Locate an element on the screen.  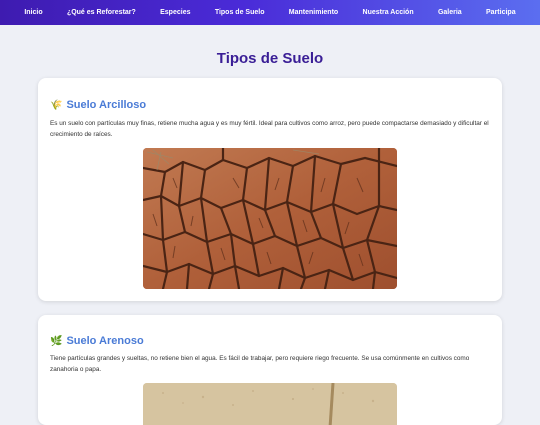
soil-card-heading: 🌾 Suelo Arcilloso is located at coordinates (98, 105).